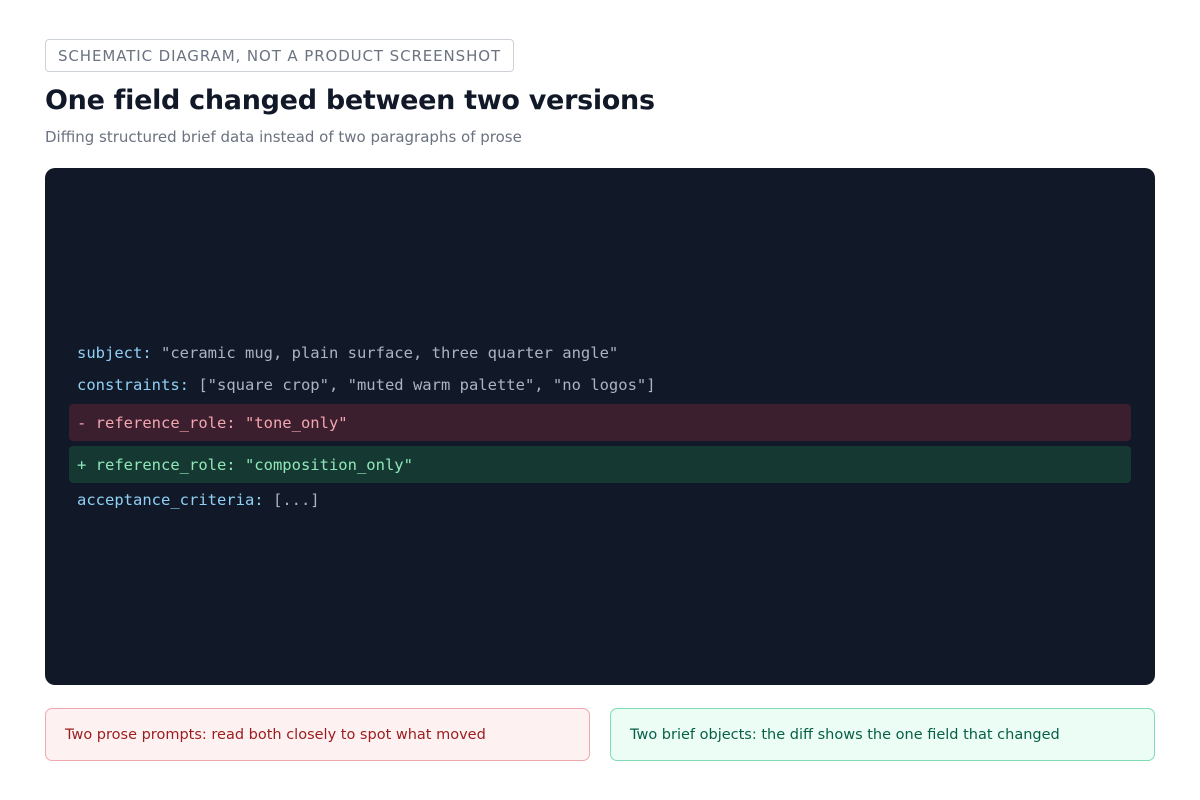 This screenshot has width=1200, height=800. Describe the element at coordinates (170, 500) in the screenshot. I see `acceptance-key: acceptance_criteria:` at that location.